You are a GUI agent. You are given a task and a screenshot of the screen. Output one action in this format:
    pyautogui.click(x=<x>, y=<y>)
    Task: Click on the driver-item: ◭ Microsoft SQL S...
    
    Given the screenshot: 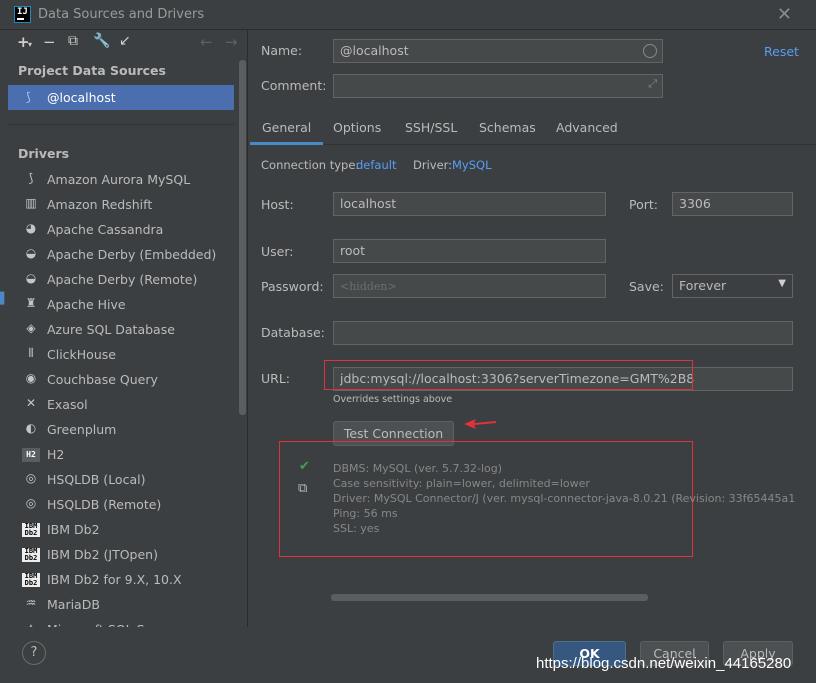 What is the action you would take?
    pyautogui.click(x=121, y=622)
    